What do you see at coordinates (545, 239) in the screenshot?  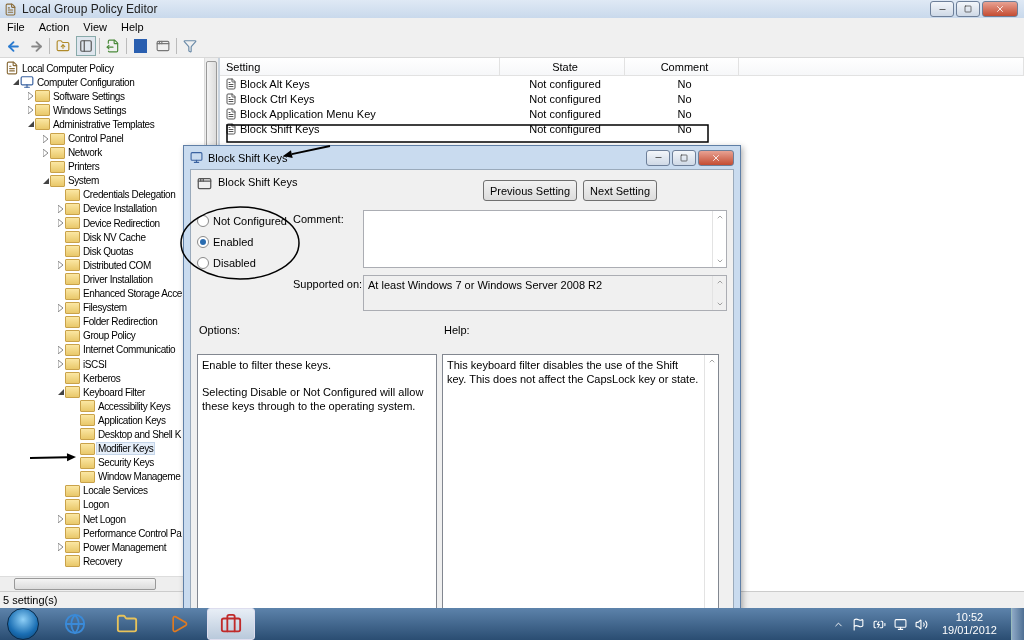 I see `comment-field` at bounding box center [545, 239].